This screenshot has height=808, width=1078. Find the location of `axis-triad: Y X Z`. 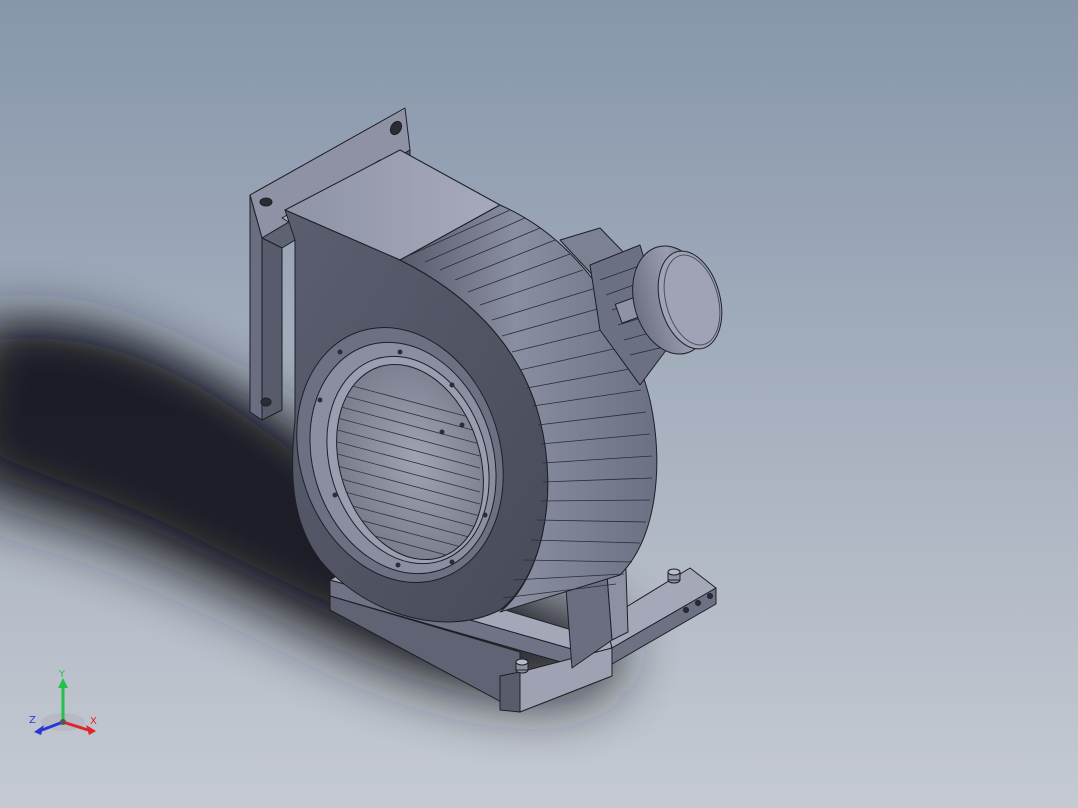

axis-triad: Y X Z is located at coordinates (66, 704).